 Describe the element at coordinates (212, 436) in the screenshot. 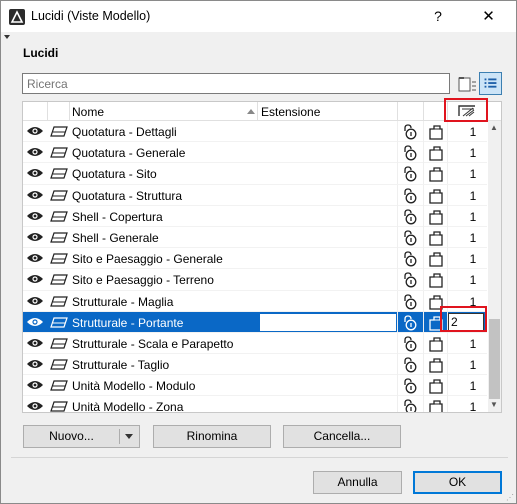

I see `rename-button: Rinomina` at that location.